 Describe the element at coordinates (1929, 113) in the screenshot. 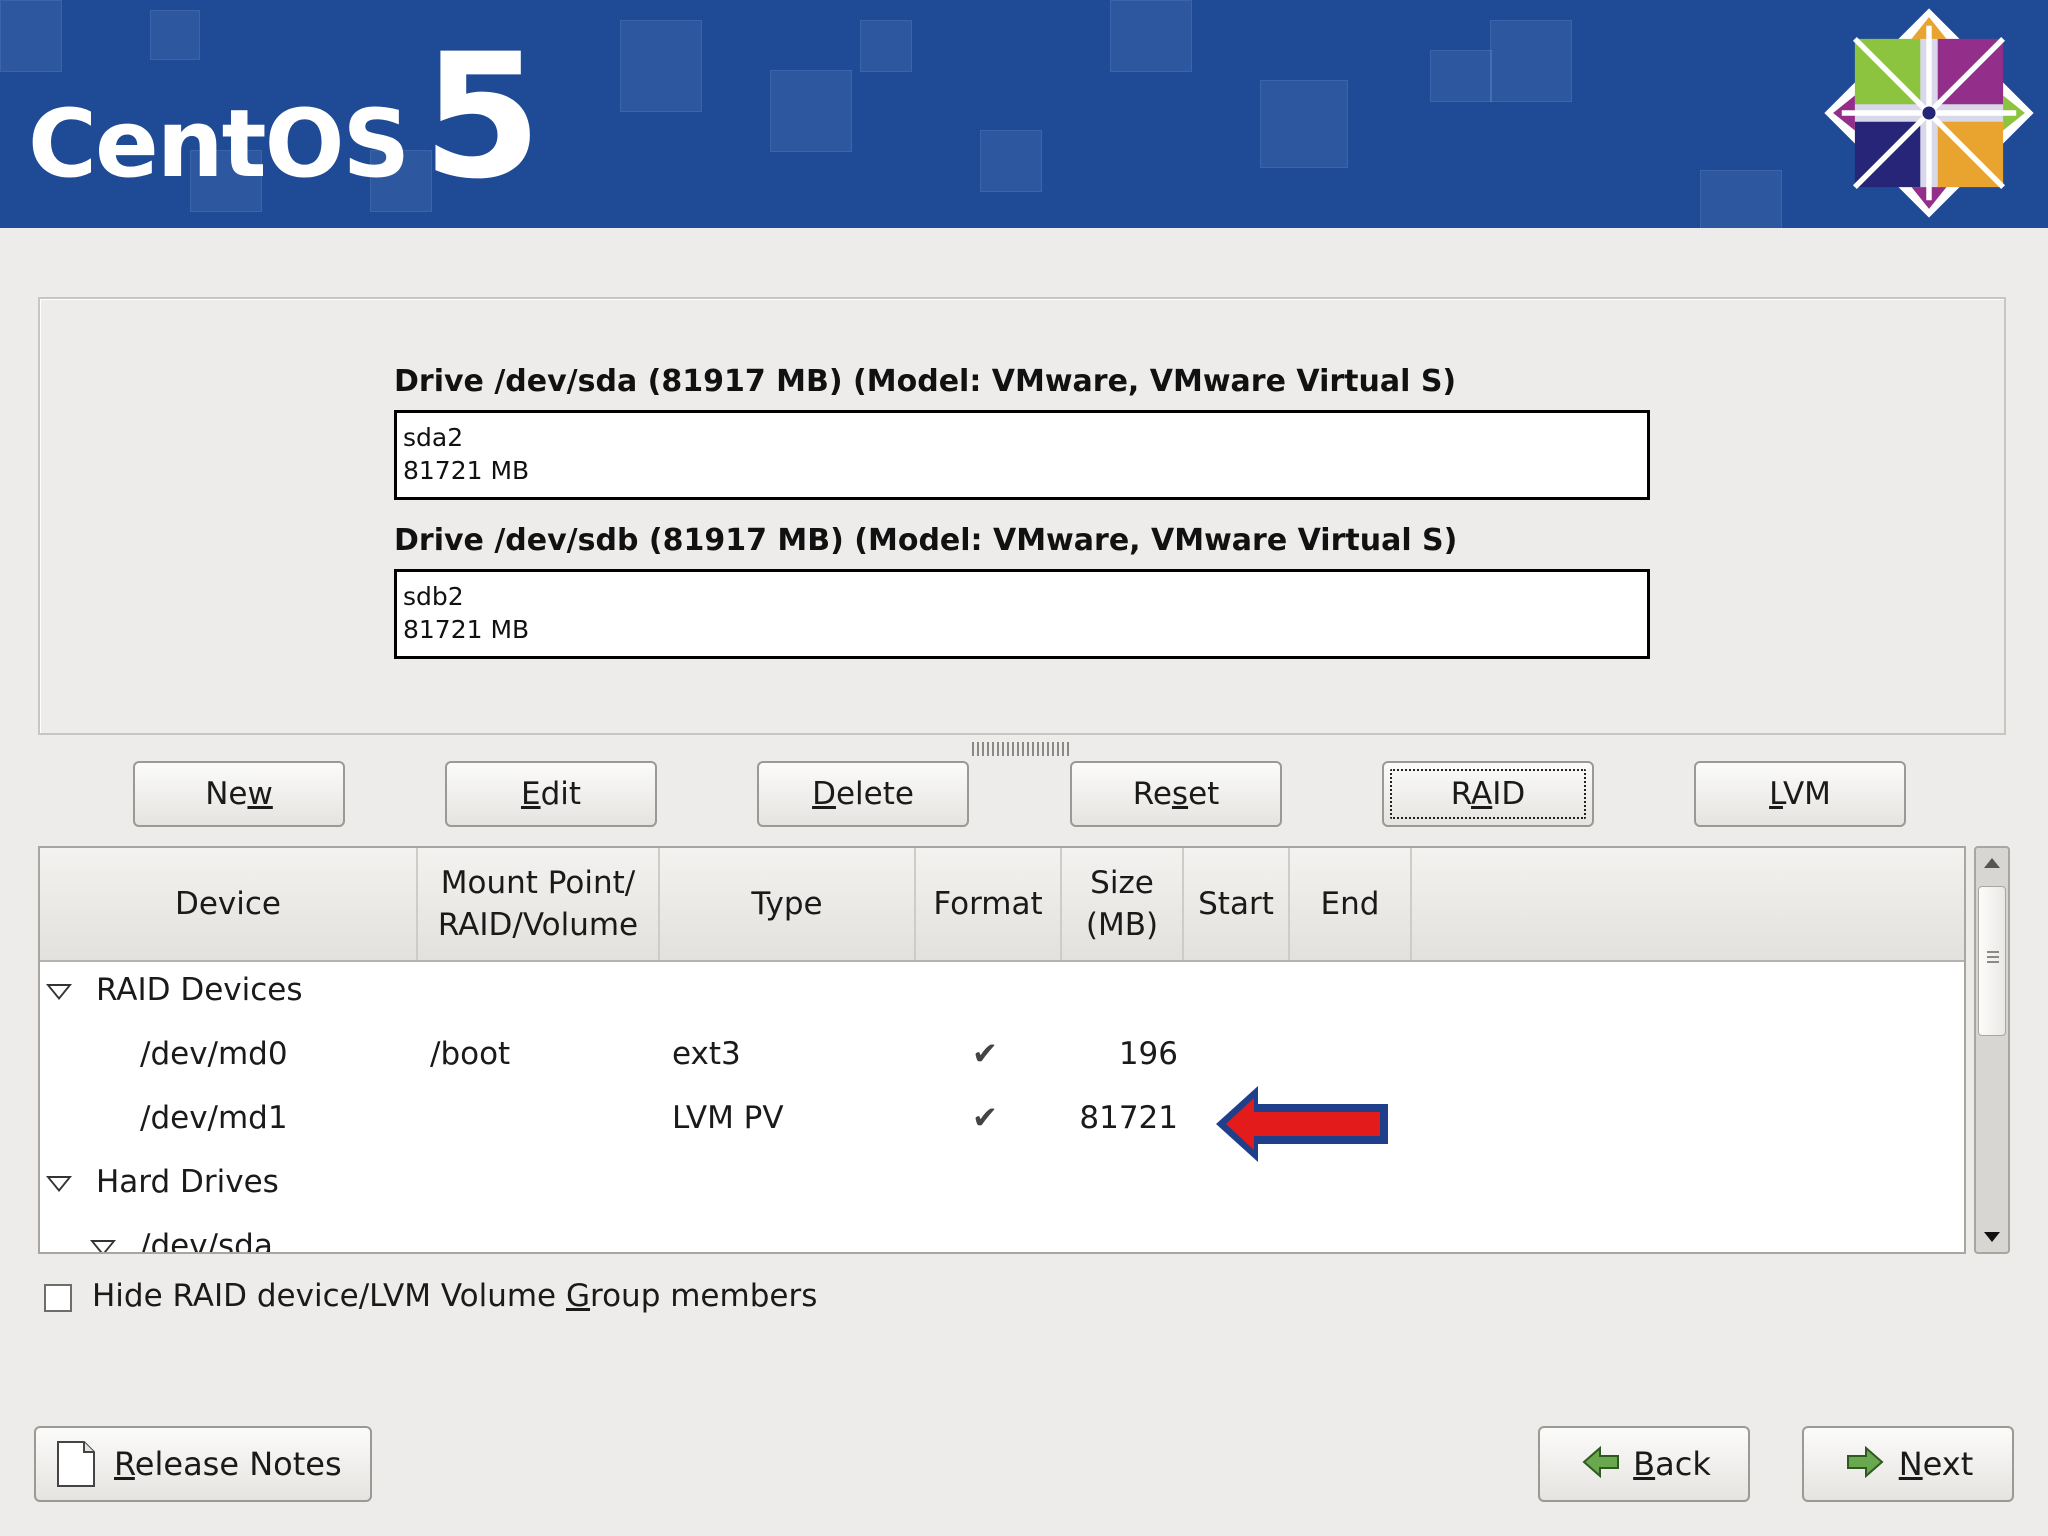

I see `centos-logo-icon` at that location.